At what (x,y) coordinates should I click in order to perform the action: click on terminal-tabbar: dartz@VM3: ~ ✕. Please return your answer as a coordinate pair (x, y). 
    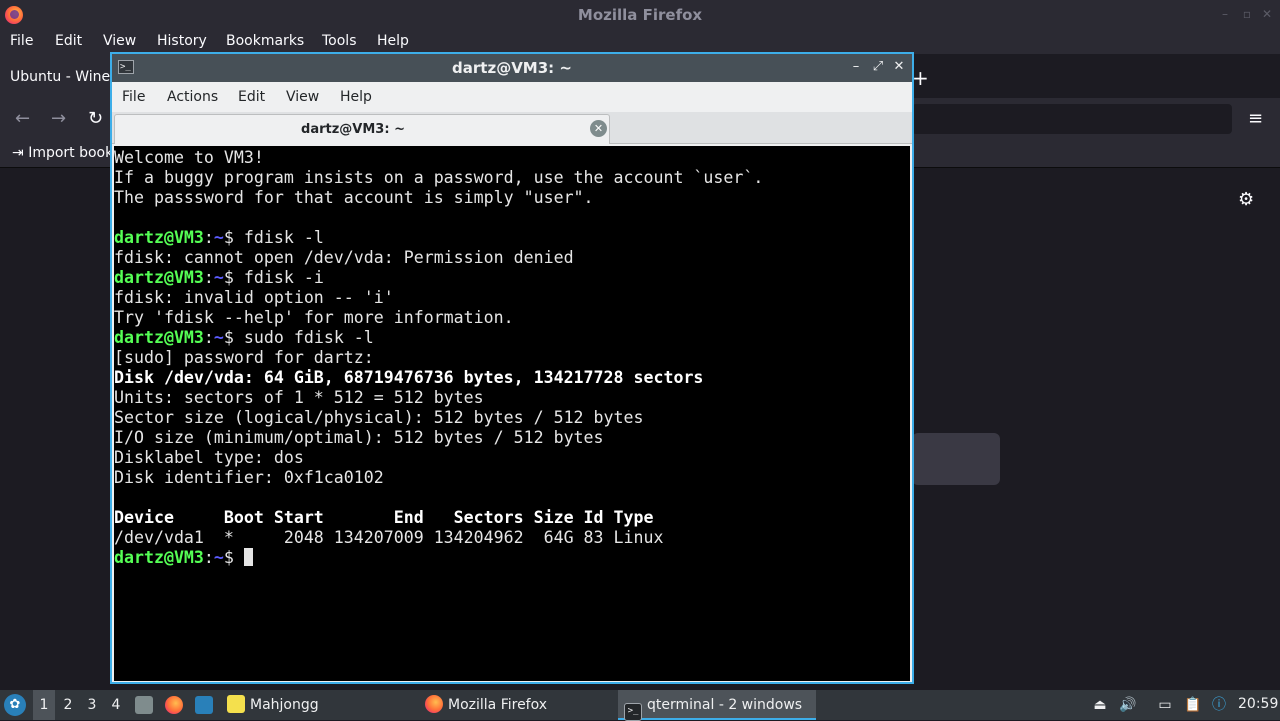
    Looking at the image, I should click on (512, 128).